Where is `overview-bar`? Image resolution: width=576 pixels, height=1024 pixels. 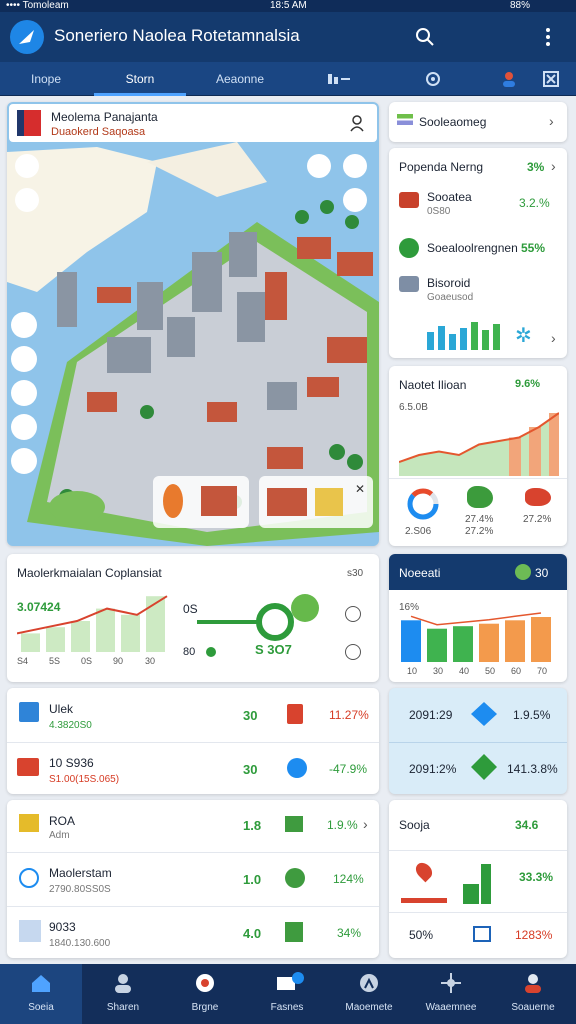
overview-bar is located at coordinates (80, 636).